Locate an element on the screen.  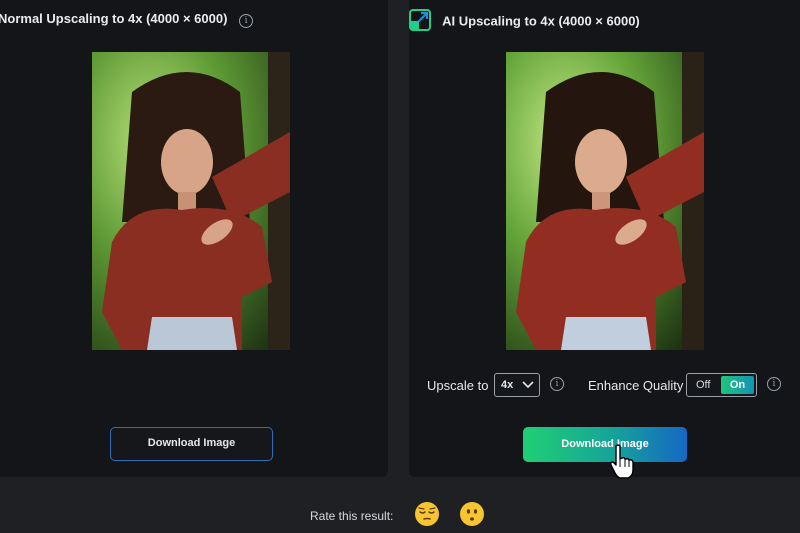
normal-upscale-title-text: Normal Upscaling to 4x (4000 × 6000) is located at coordinates (114, 18).